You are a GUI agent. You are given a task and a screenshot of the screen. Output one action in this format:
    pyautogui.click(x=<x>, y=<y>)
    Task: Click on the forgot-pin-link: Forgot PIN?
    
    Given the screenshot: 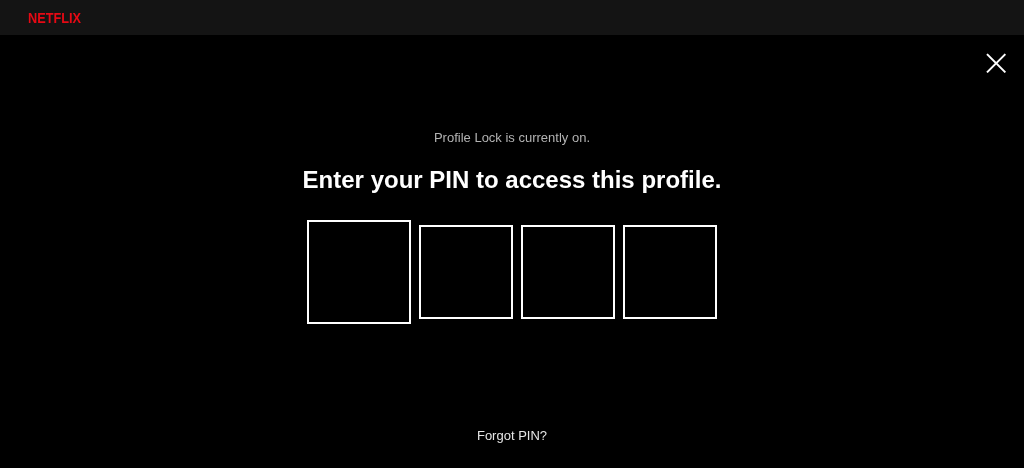 What is the action you would take?
    pyautogui.click(x=512, y=435)
    